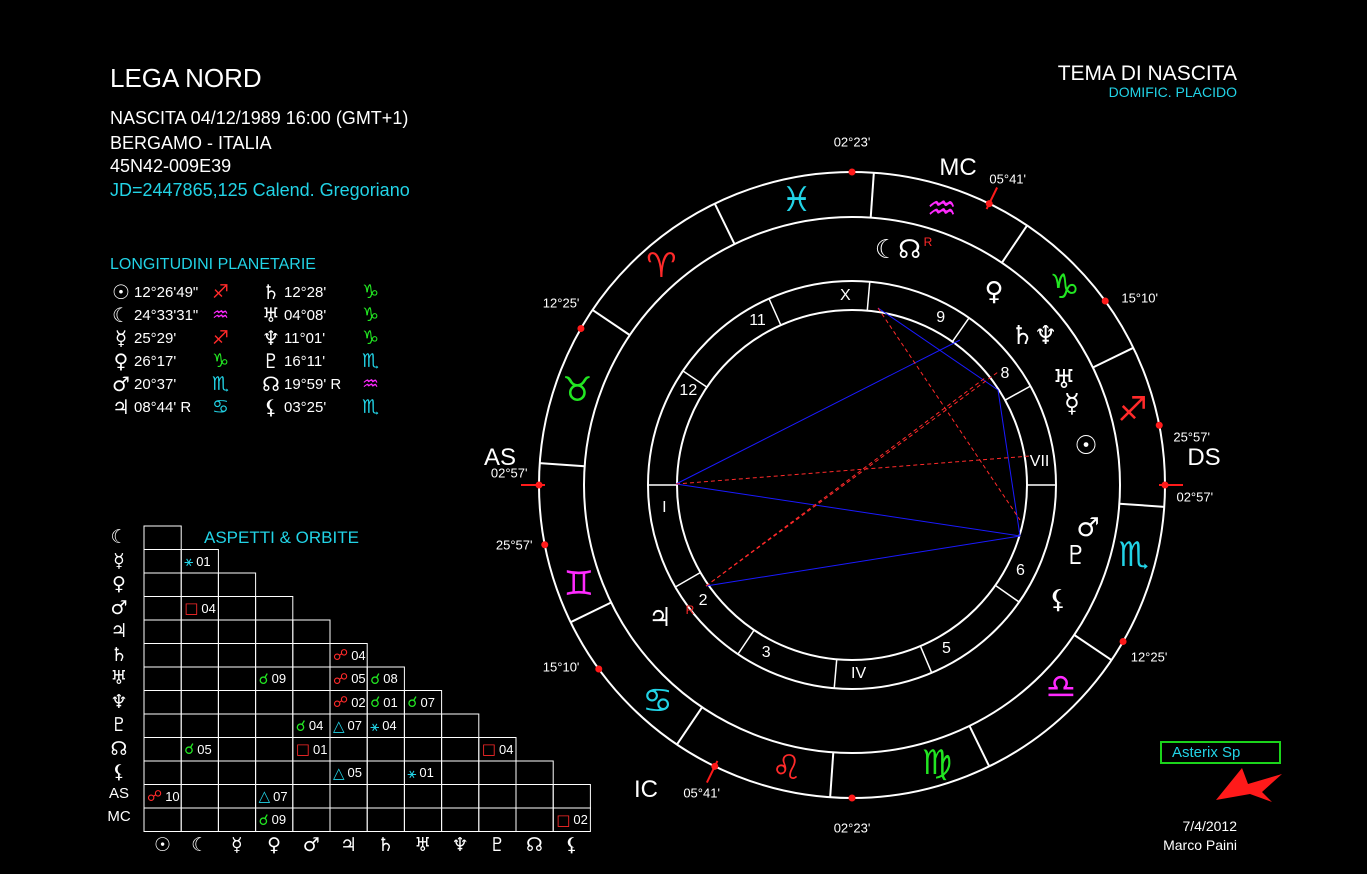 The image size is (1367, 874). Describe the element at coordinates (1039, 461) in the screenshot. I see `house-number: VII` at that location.